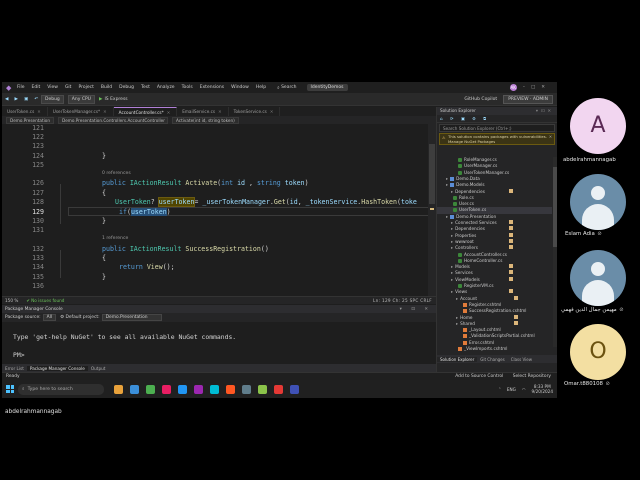  I want to click on back-icon: ◀, so click(6, 99).